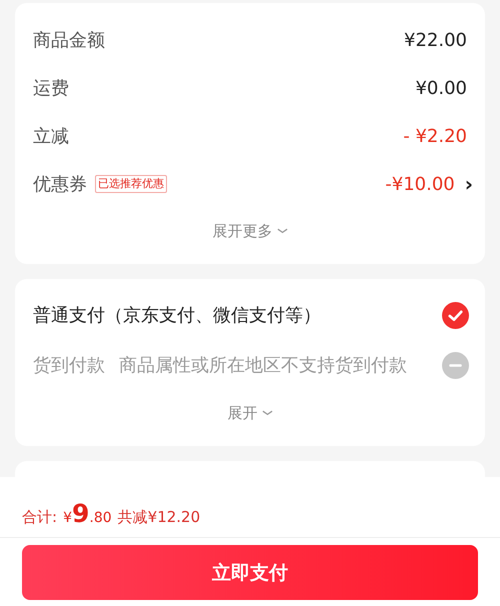 This screenshot has height=606, width=500. Describe the element at coordinates (250, 572) in the screenshot. I see `pay-now-button: 立即支付` at that location.